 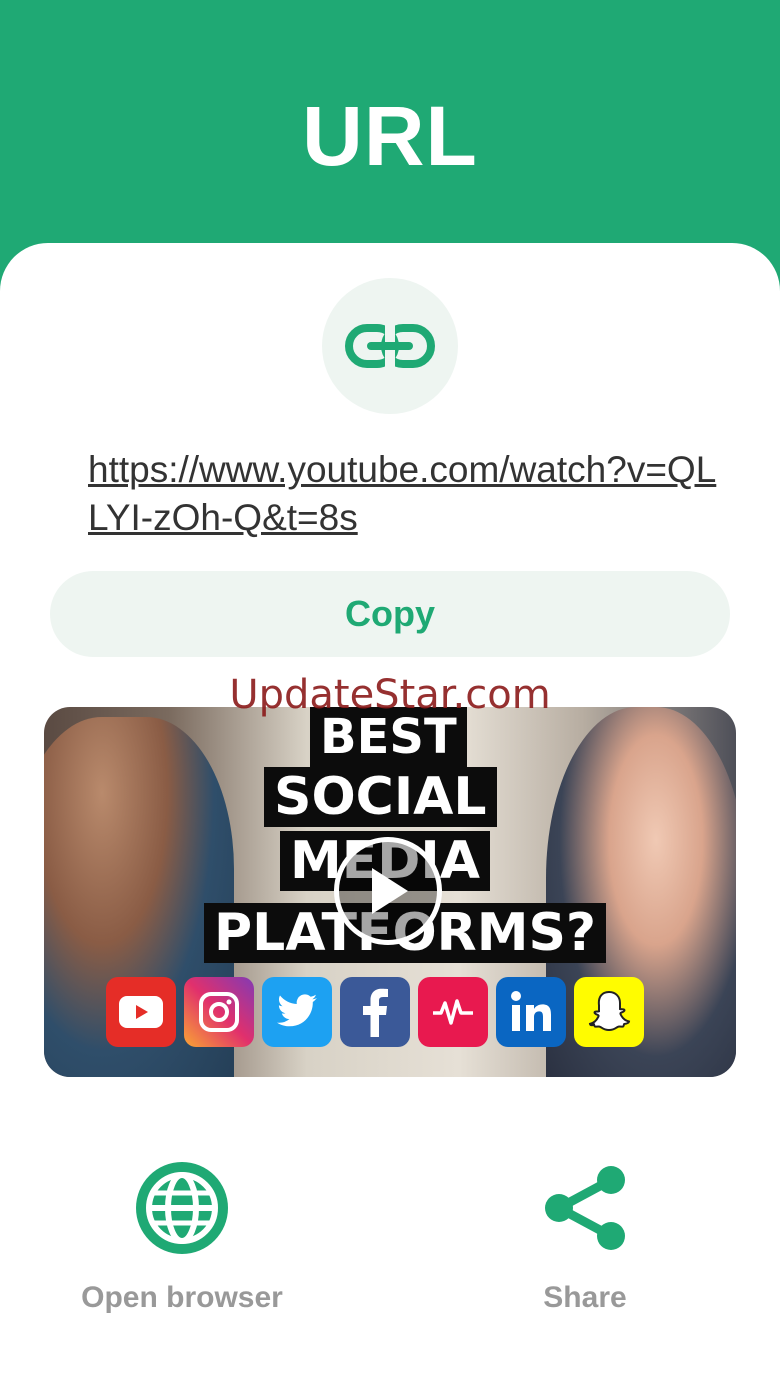 What do you see at coordinates (297, 1012) in the screenshot?
I see `twitter-icon` at bounding box center [297, 1012].